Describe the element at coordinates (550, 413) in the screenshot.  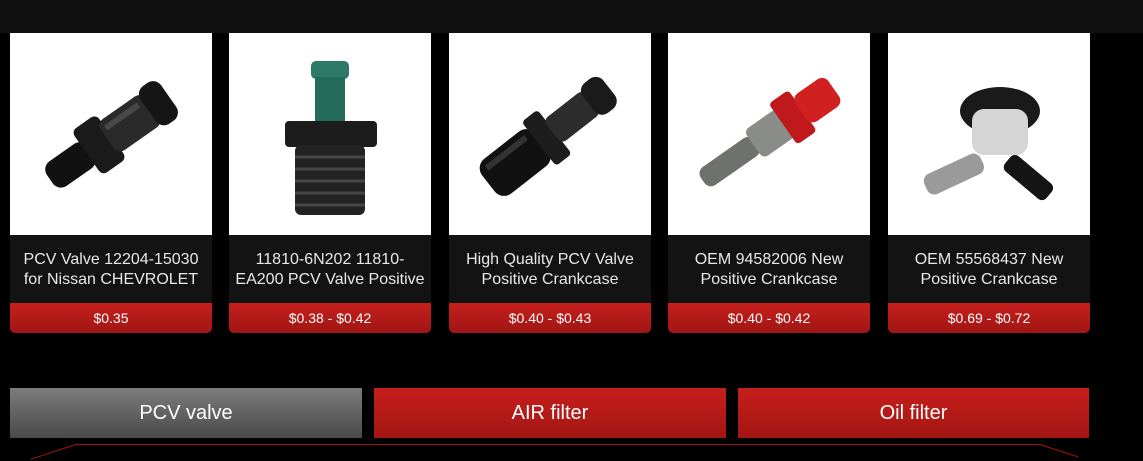
I see `tab-air-filter: AIR filter` at that location.